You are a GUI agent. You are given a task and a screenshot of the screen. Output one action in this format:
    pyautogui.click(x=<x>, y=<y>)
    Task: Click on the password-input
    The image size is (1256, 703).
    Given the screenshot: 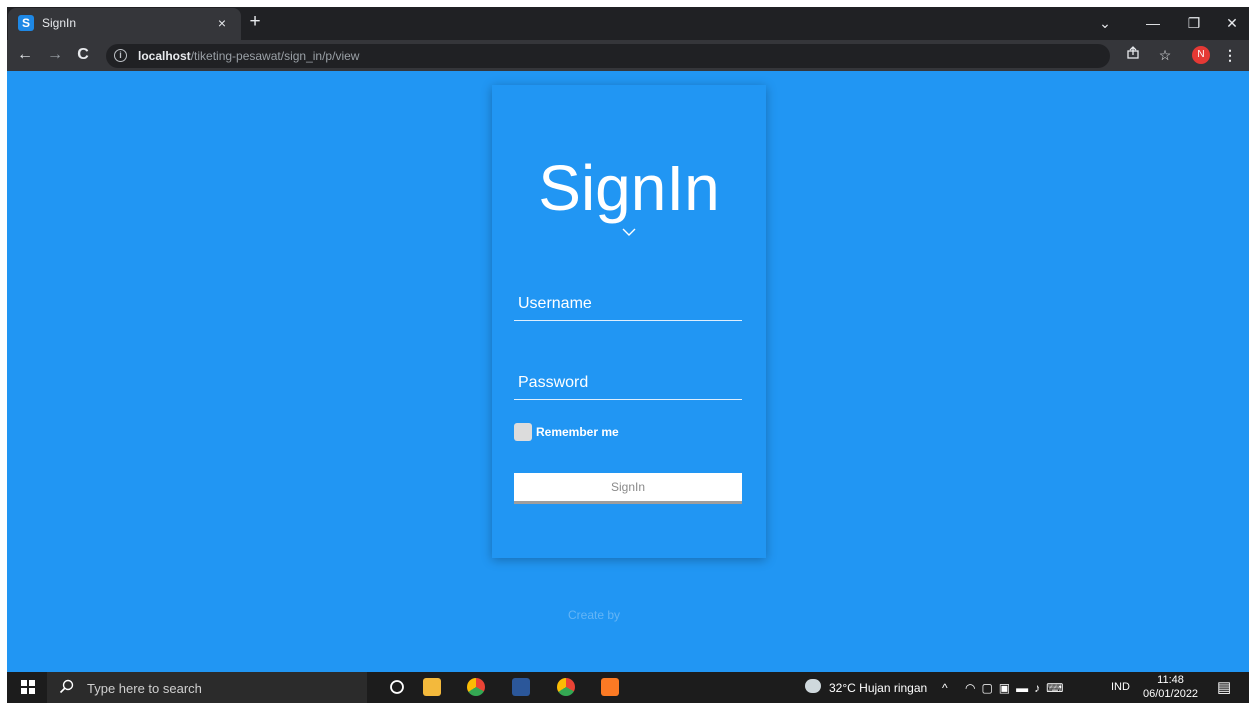 What is the action you would take?
    pyautogui.click(x=628, y=382)
    